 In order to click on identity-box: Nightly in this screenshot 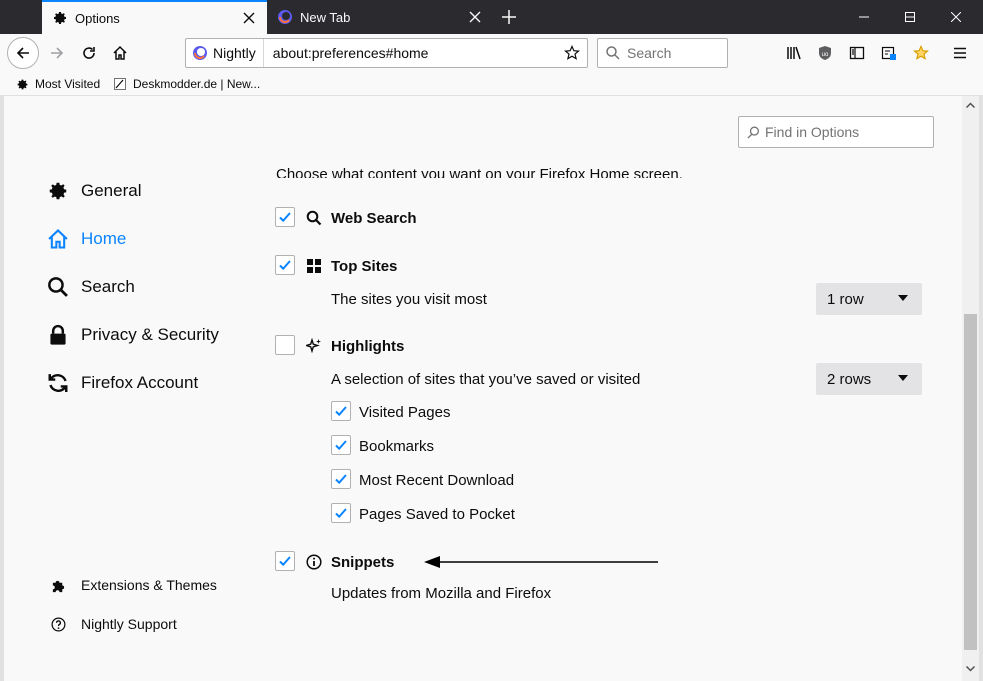, I will do `click(225, 53)`.